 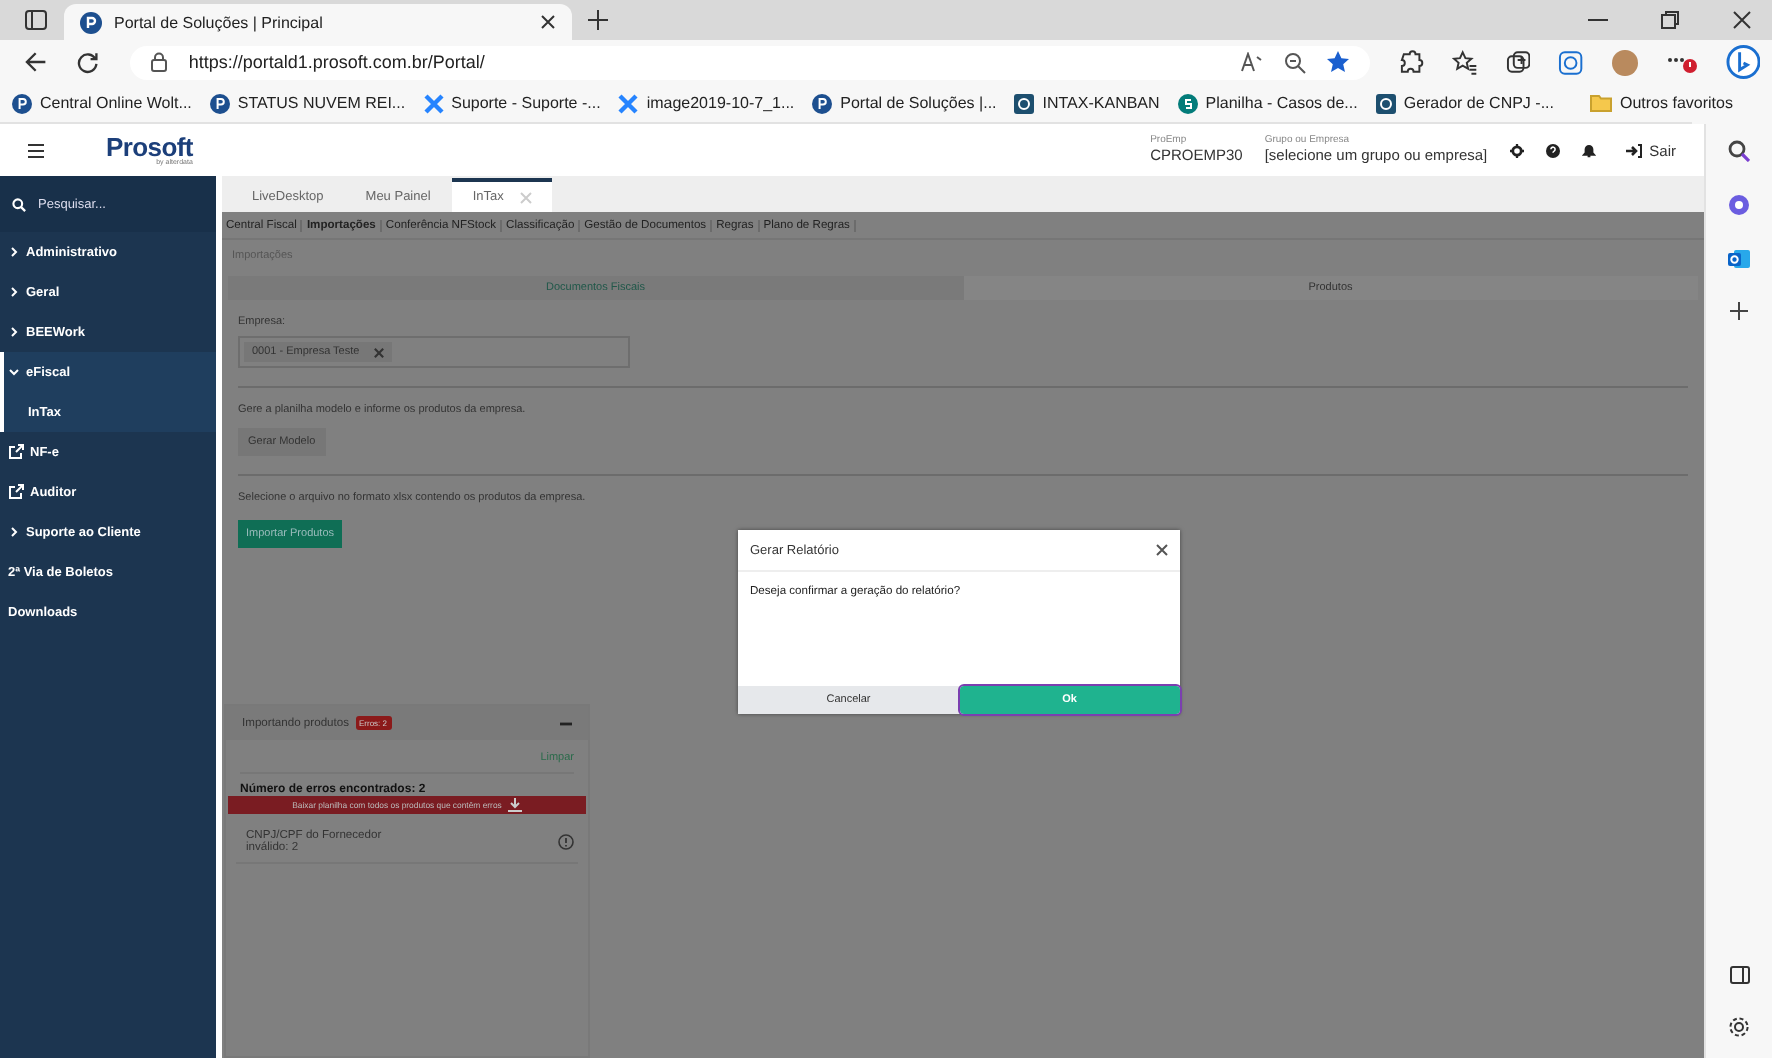 I want to click on bookmark-folder: Outros favoritos, so click(x=1661, y=103).